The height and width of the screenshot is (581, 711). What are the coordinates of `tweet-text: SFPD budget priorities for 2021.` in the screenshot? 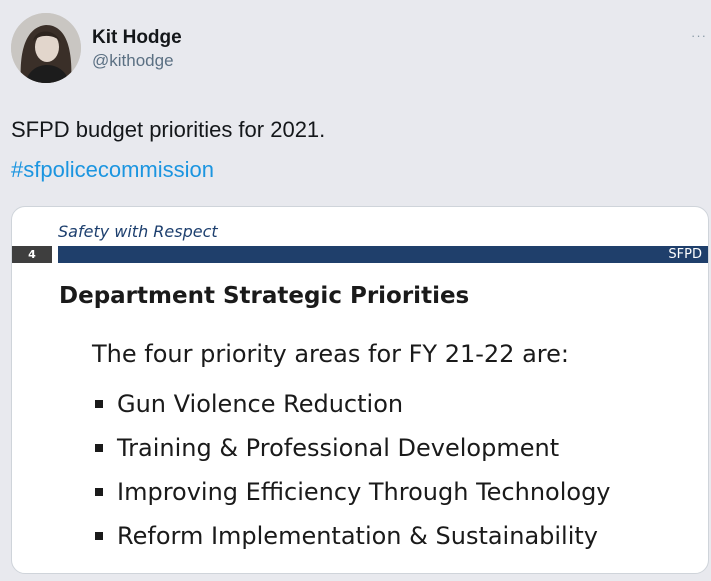 It's located at (168, 129).